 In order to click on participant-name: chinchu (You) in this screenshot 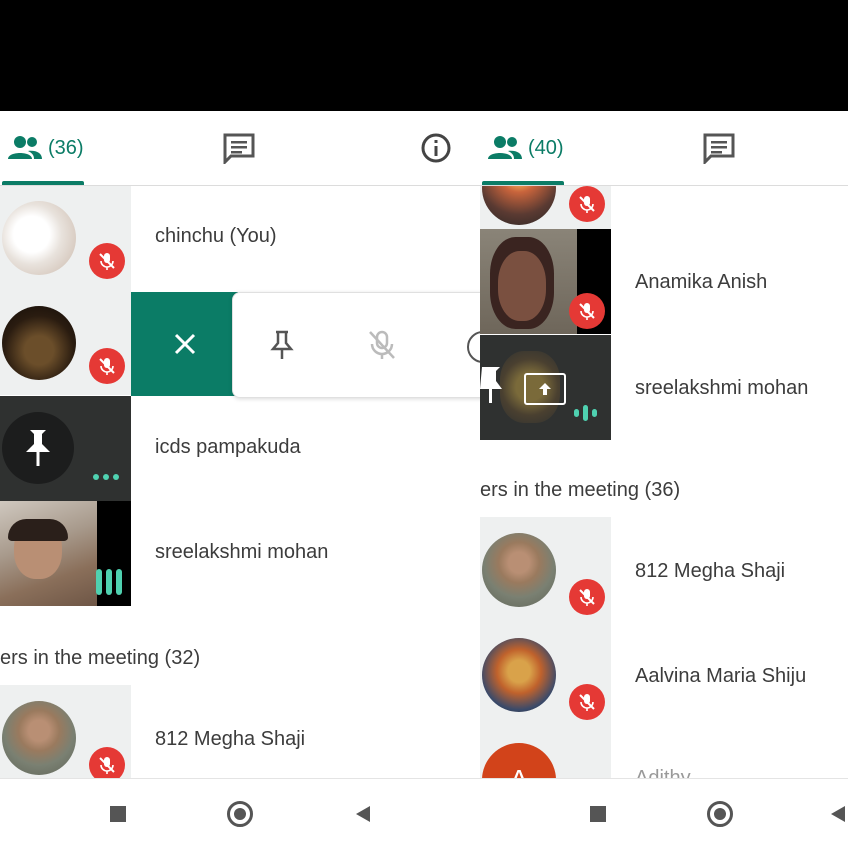, I will do `click(216, 236)`.